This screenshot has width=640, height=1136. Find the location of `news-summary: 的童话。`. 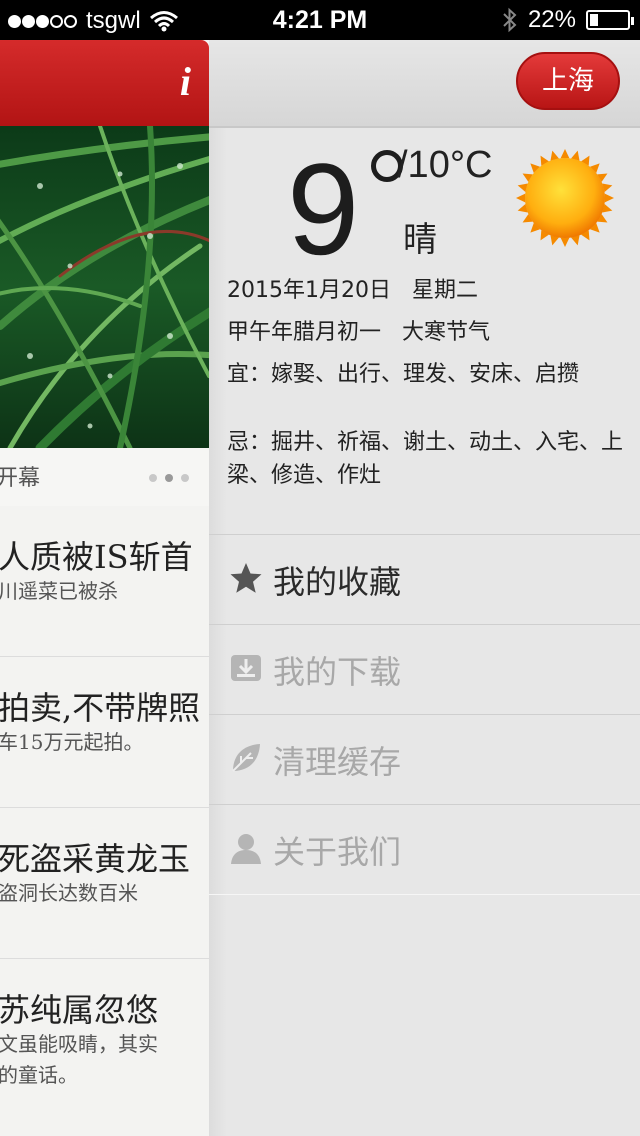

news-summary: 的童话。 is located at coordinates (39, 1075).